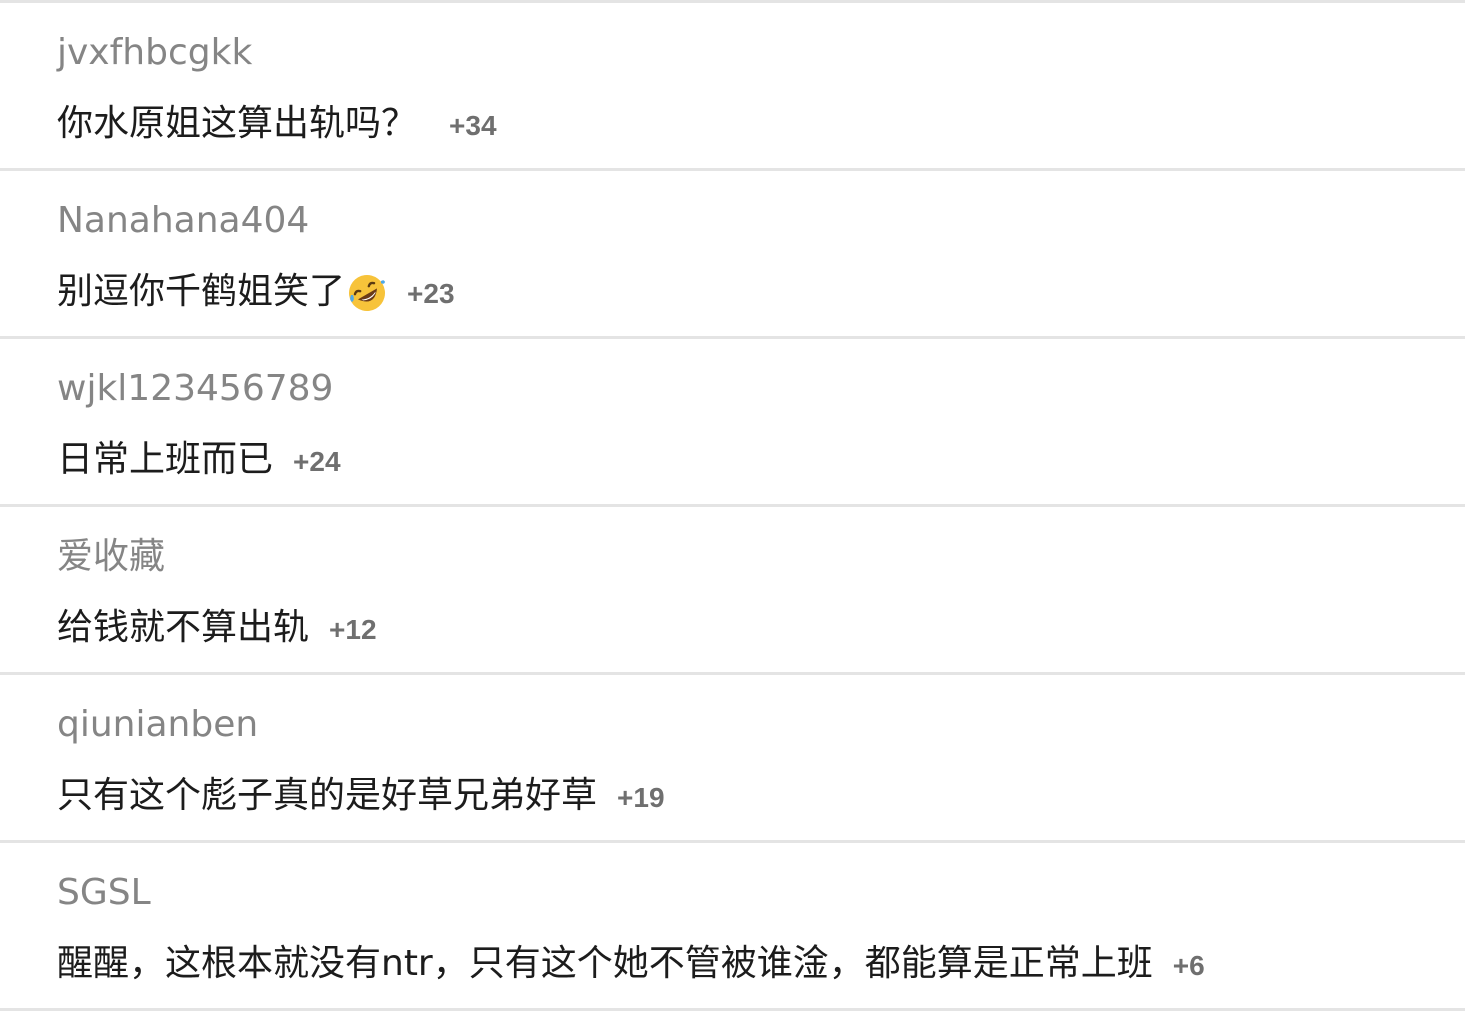 This screenshot has height=1011, width=1465. What do you see at coordinates (165, 459) in the screenshot?
I see `comment-text: 日常上班而已` at bounding box center [165, 459].